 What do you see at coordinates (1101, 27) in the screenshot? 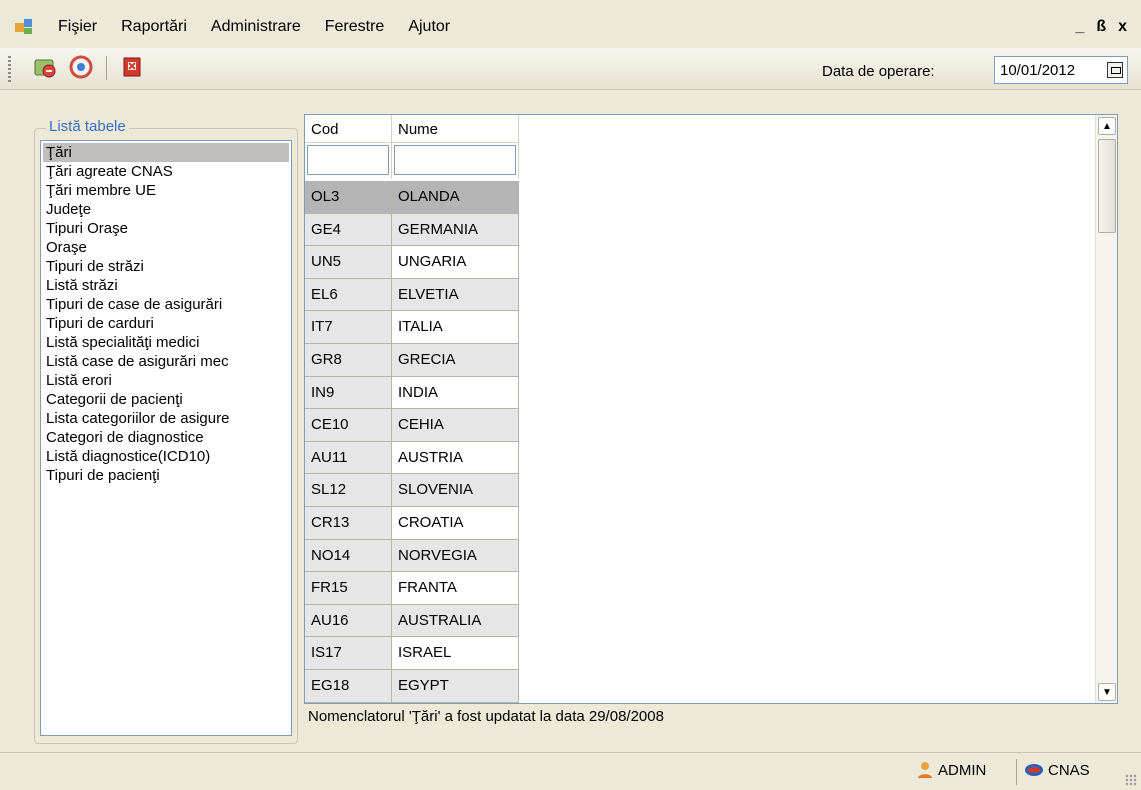
I see `restore-button: ß` at bounding box center [1101, 27].